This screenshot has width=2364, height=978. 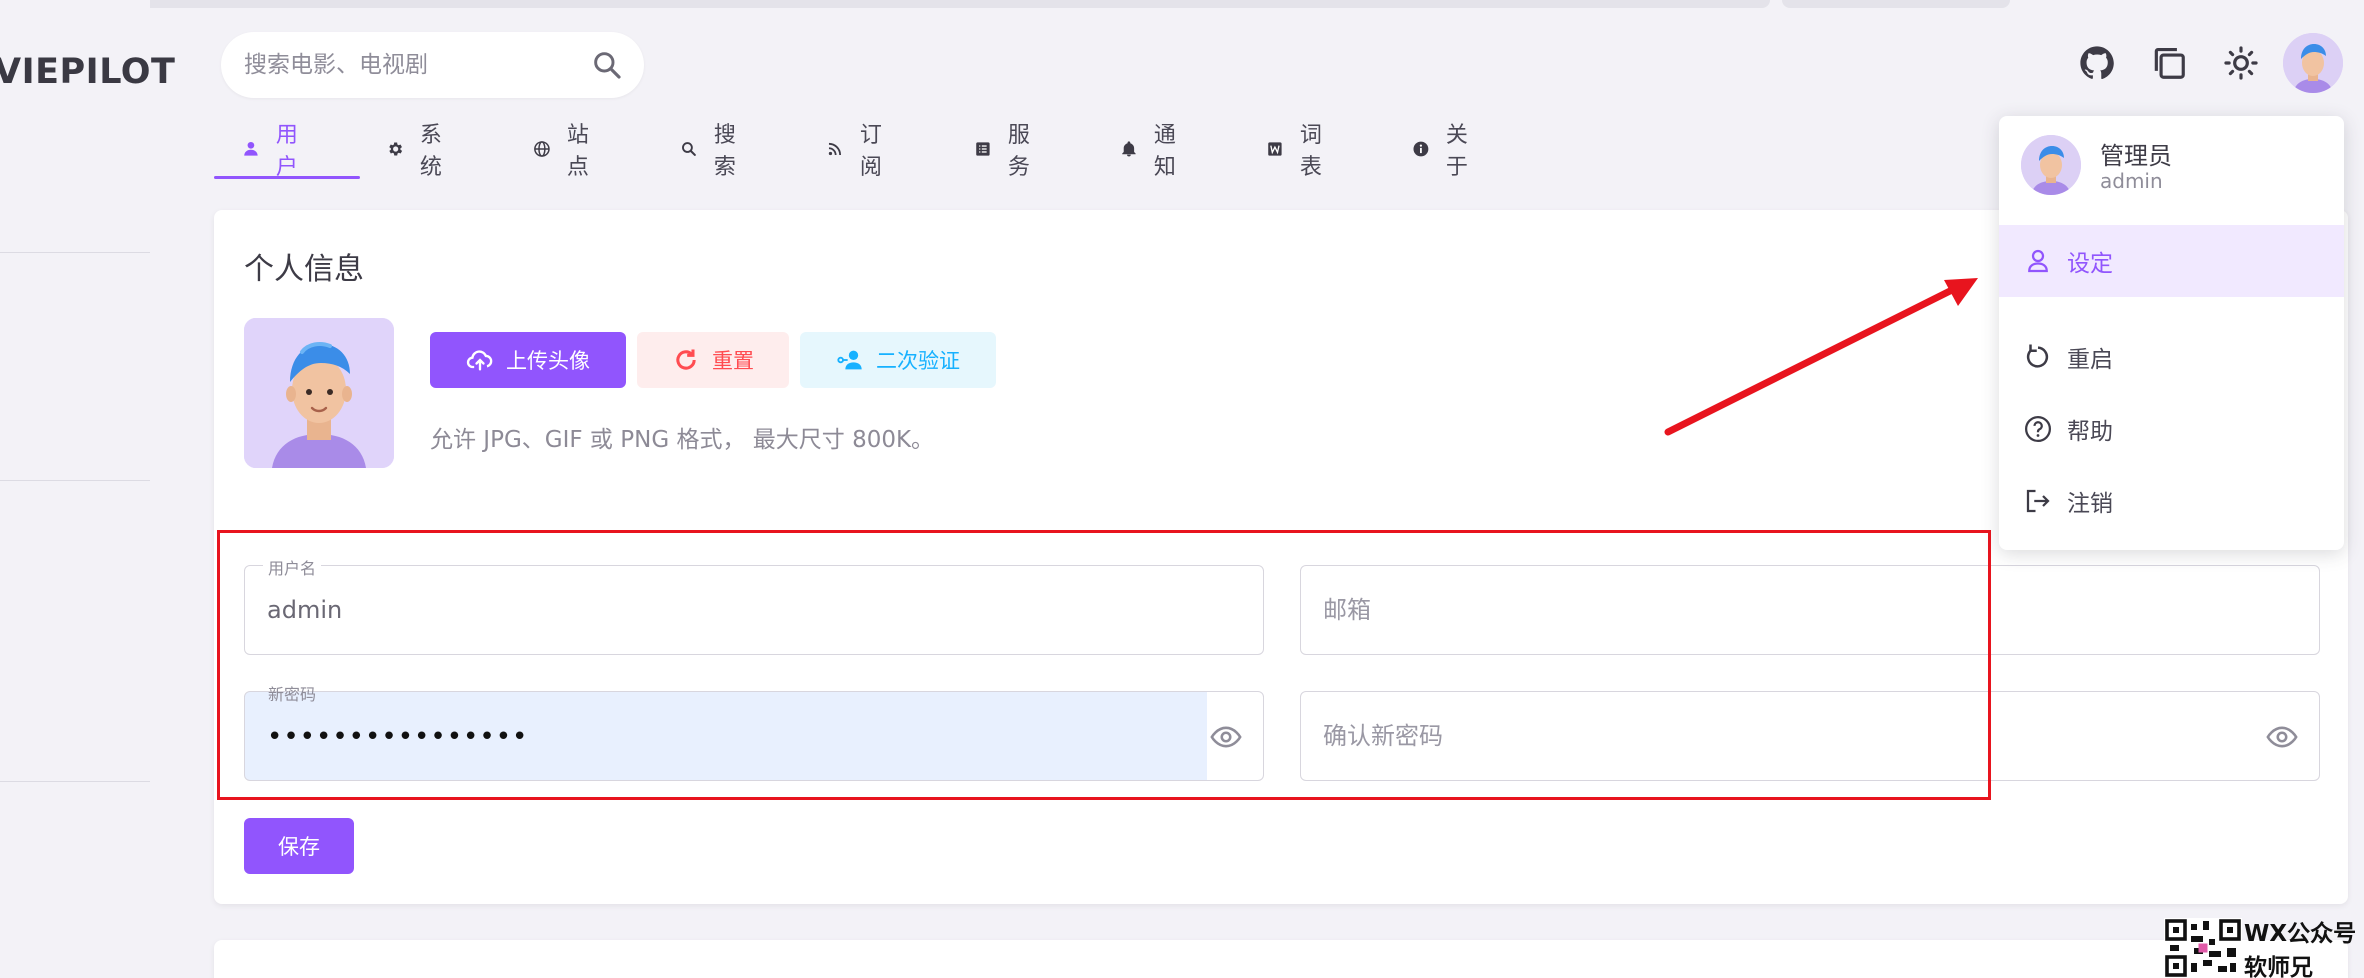 I want to click on eye-icon, so click(x=2282, y=737).